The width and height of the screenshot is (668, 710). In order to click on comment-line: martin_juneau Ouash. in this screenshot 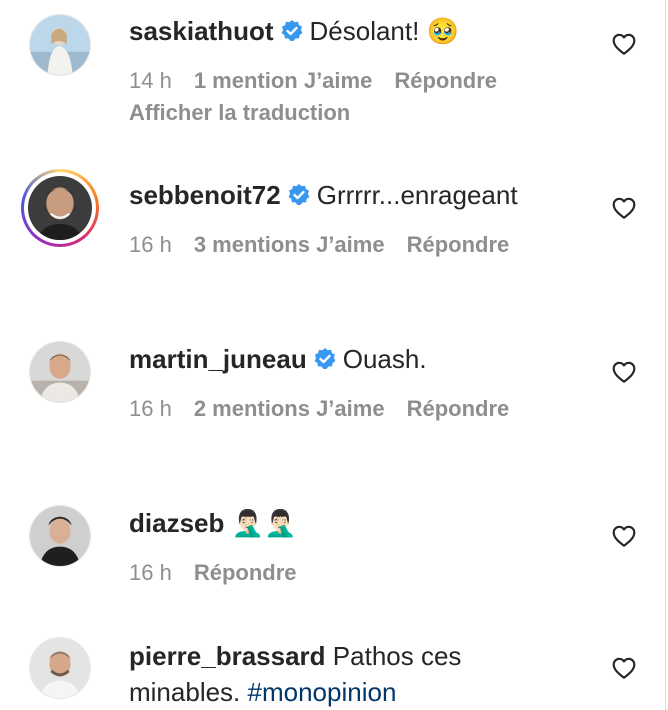, I will do `click(278, 359)`.